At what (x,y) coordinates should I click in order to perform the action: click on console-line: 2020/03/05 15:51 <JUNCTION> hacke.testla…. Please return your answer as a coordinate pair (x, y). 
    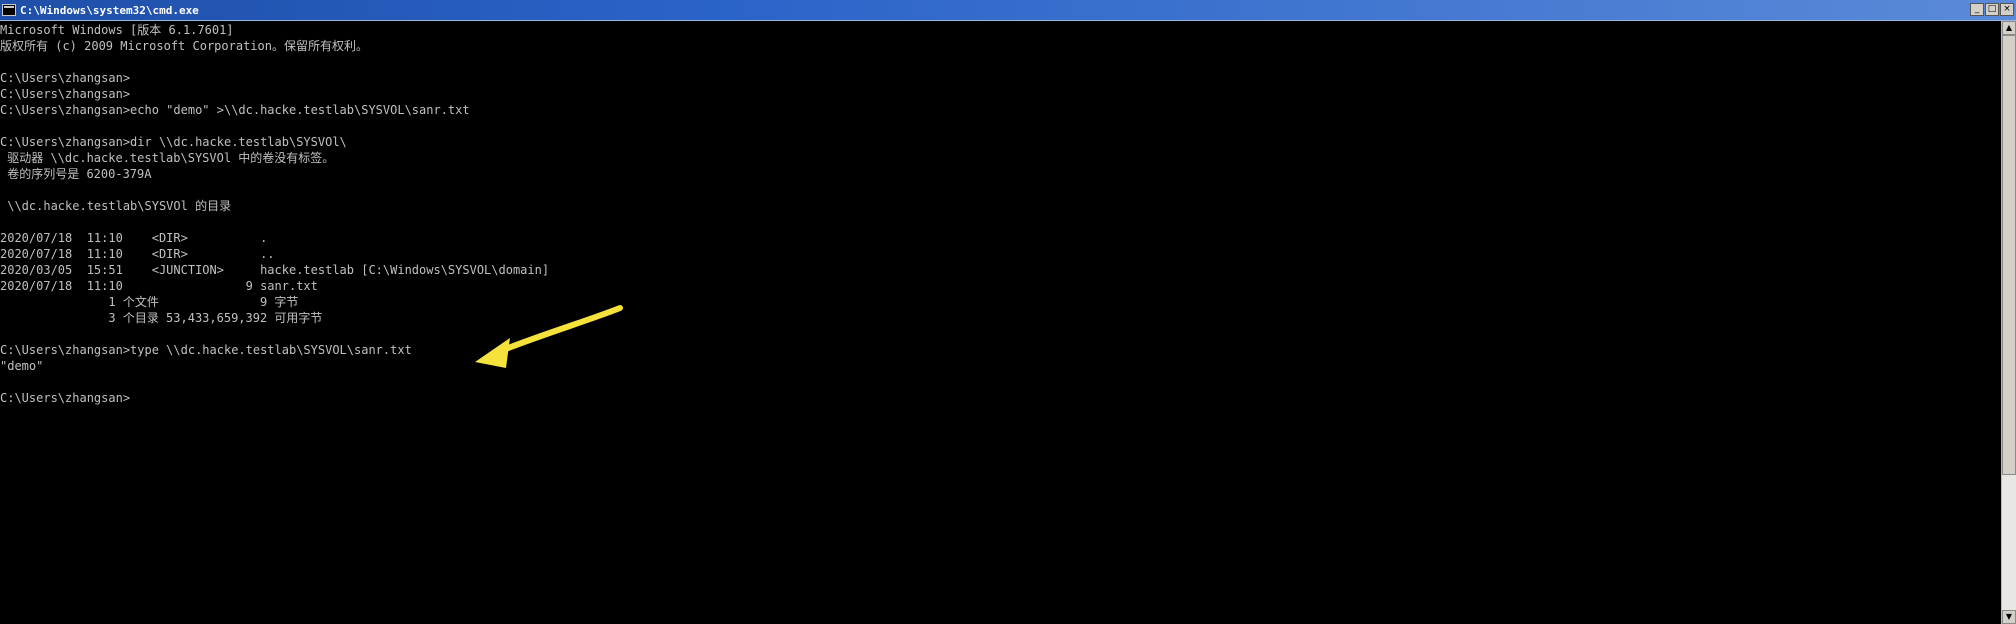
    Looking at the image, I should click on (275, 270).